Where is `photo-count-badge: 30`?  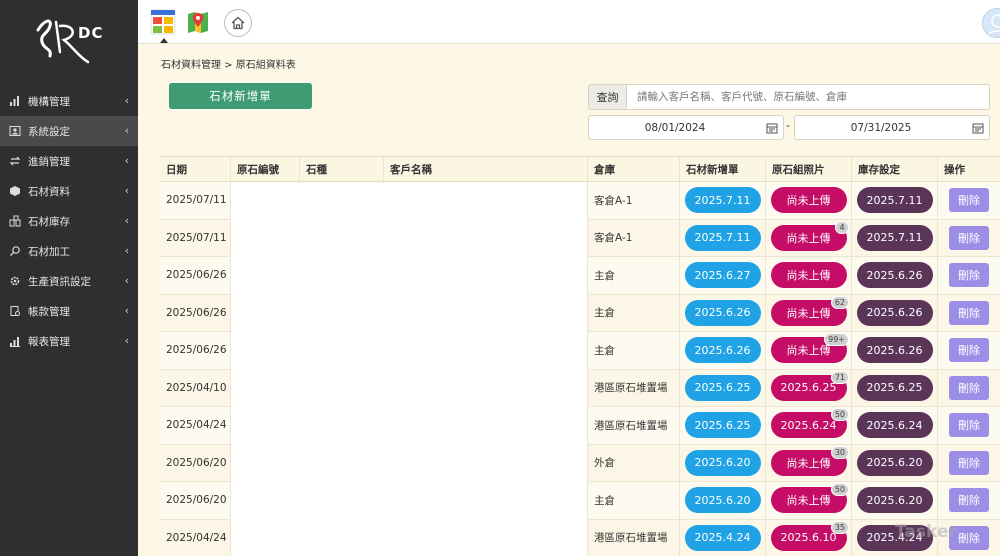 photo-count-badge: 30 is located at coordinates (839, 452).